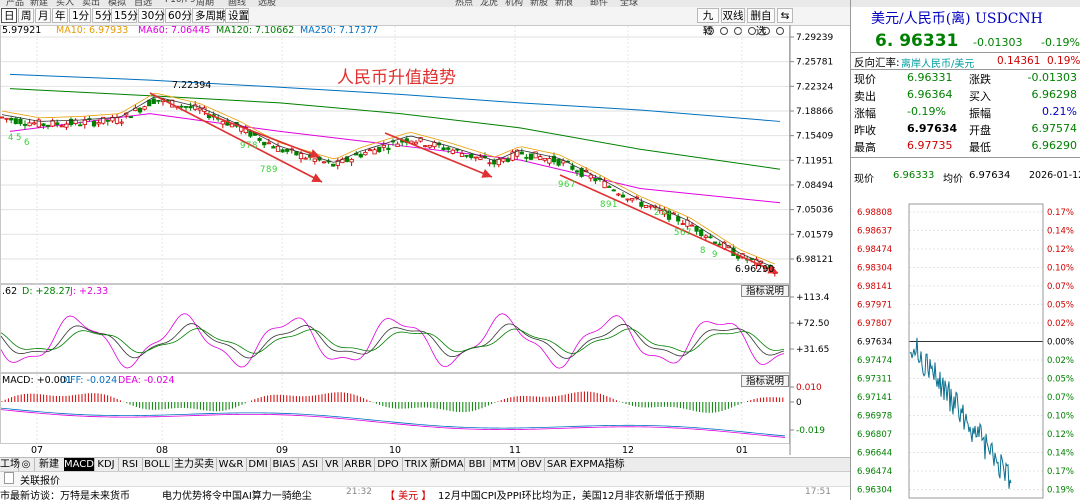 The height and width of the screenshot is (503, 1080). What do you see at coordinates (358, 464) in the screenshot?
I see `tab-ARBR: ARBR` at bounding box center [358, 464].